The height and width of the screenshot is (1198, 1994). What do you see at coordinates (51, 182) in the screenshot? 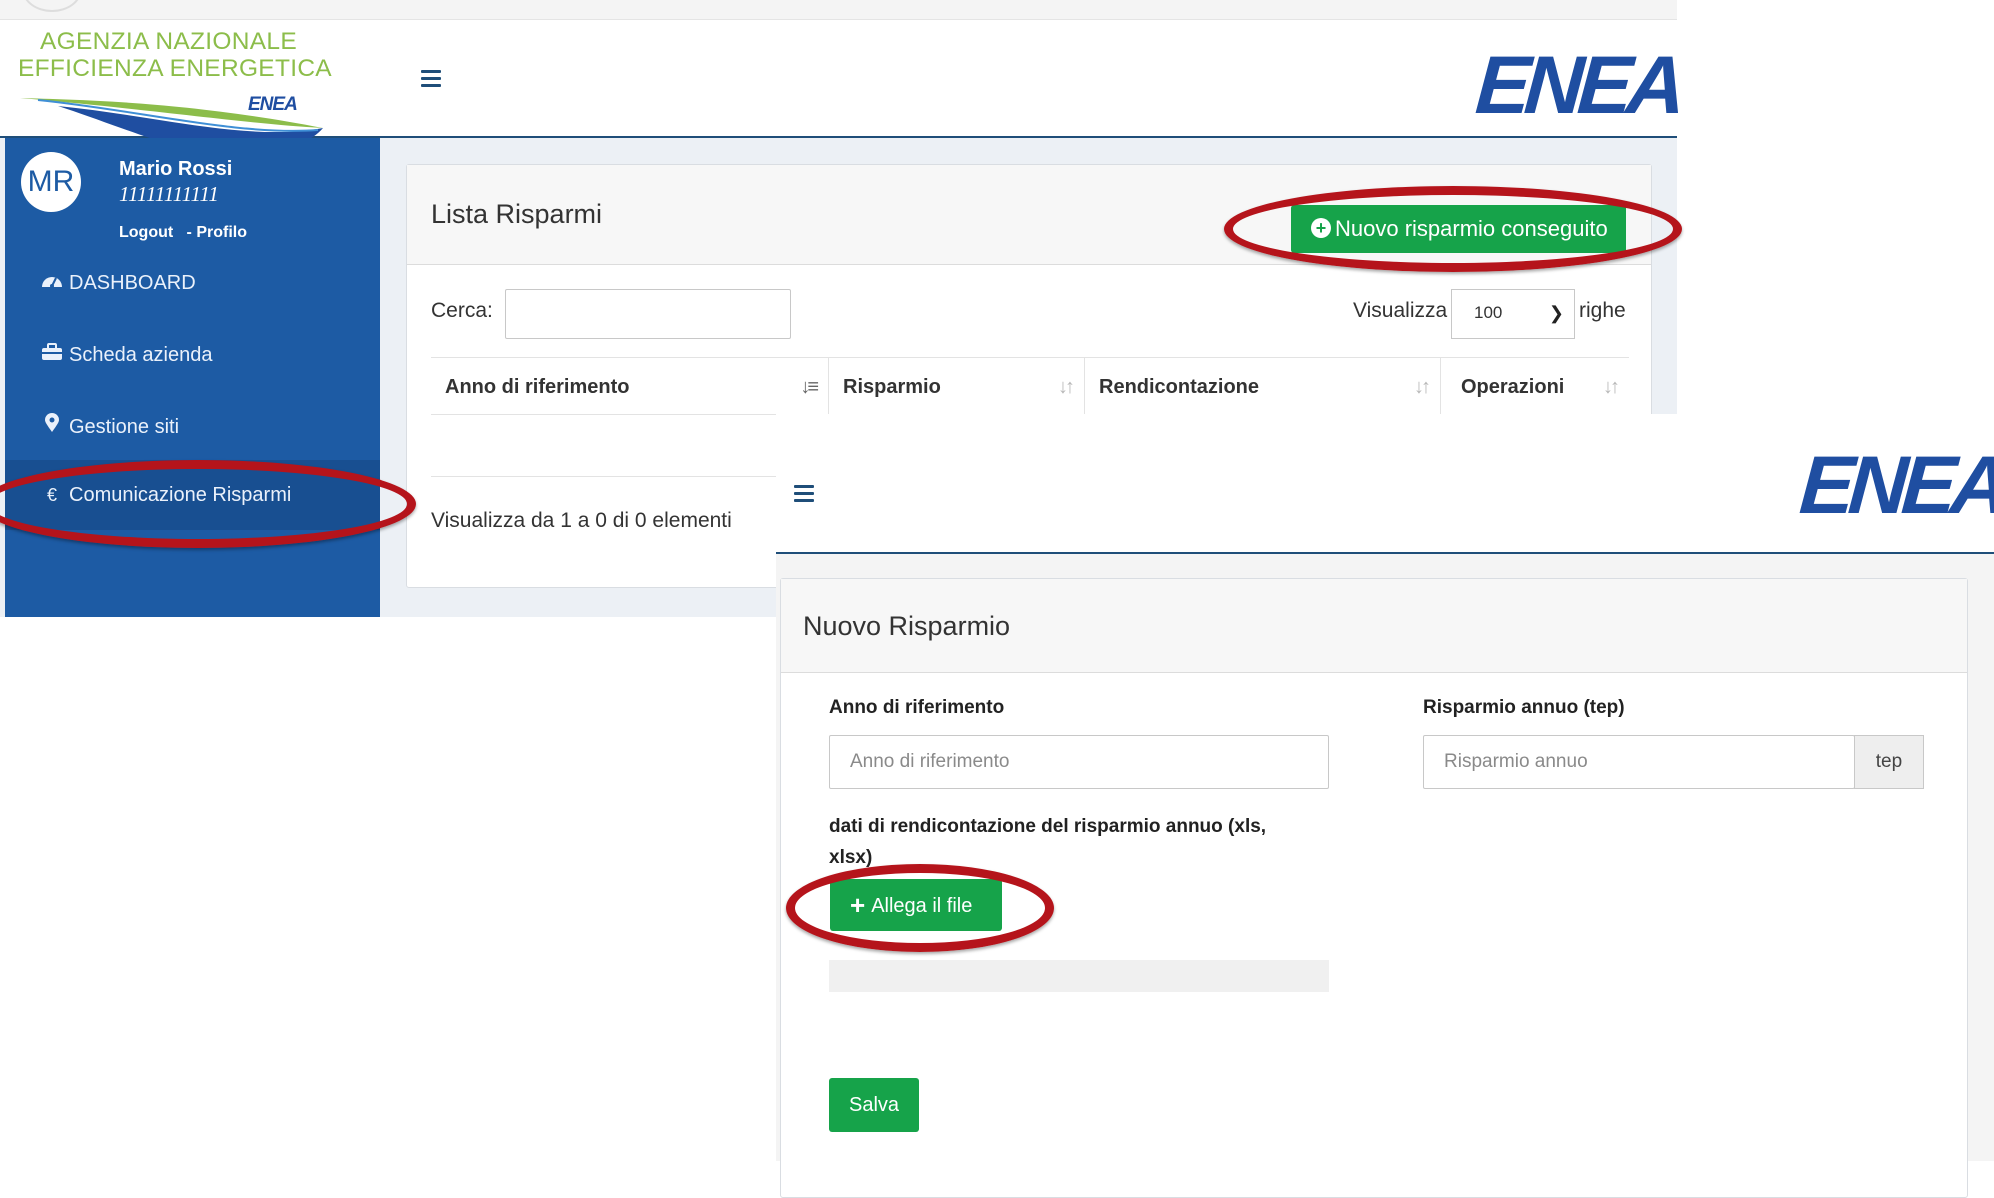
I see `avatar: MR` at bounding box center [51, 182].